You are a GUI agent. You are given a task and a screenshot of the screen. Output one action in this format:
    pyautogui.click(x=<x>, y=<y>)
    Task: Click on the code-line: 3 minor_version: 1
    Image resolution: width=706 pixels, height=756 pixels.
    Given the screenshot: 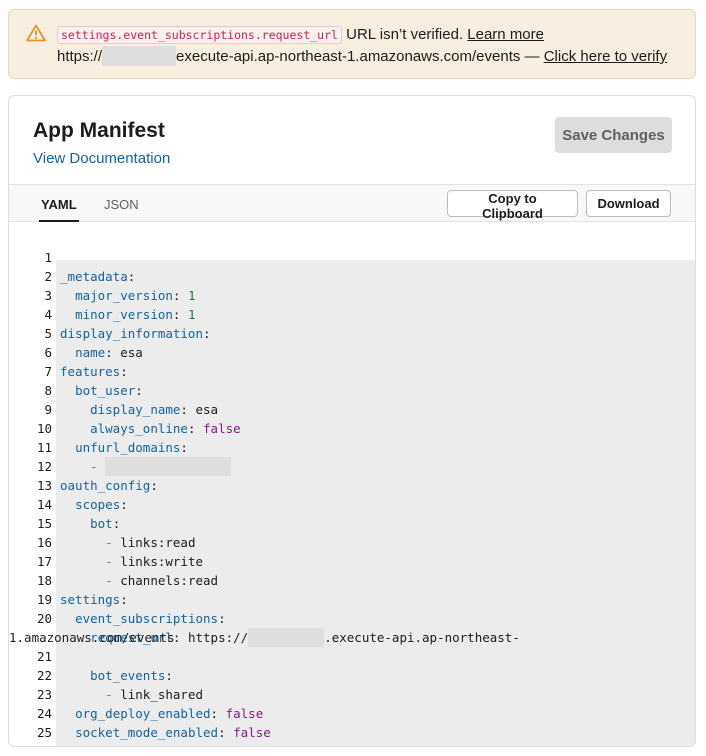 What is the action you would take?
    pyautogui.click(x=352, y=294)
    